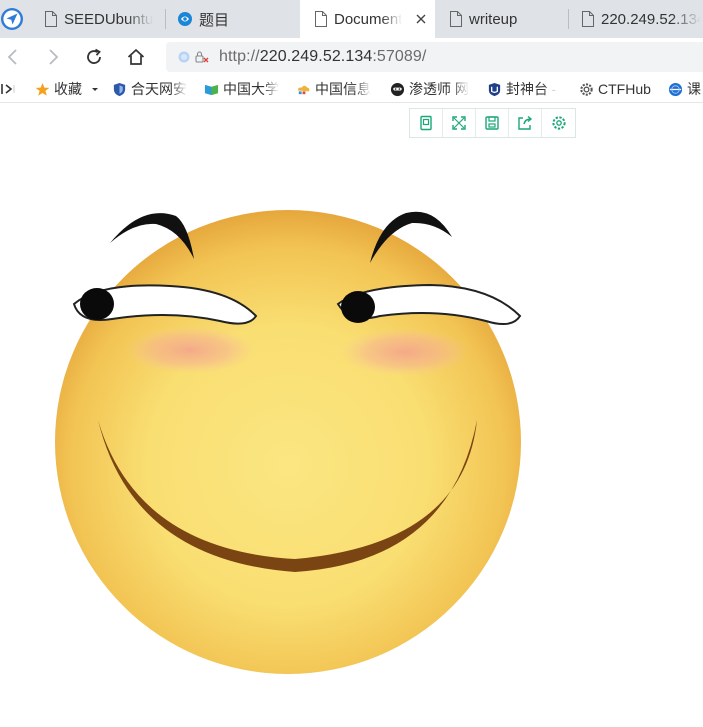  What do you see at coordinates (358, 307) in the screenshot?
I see `right-pupil` at bounding box center [358, 307].